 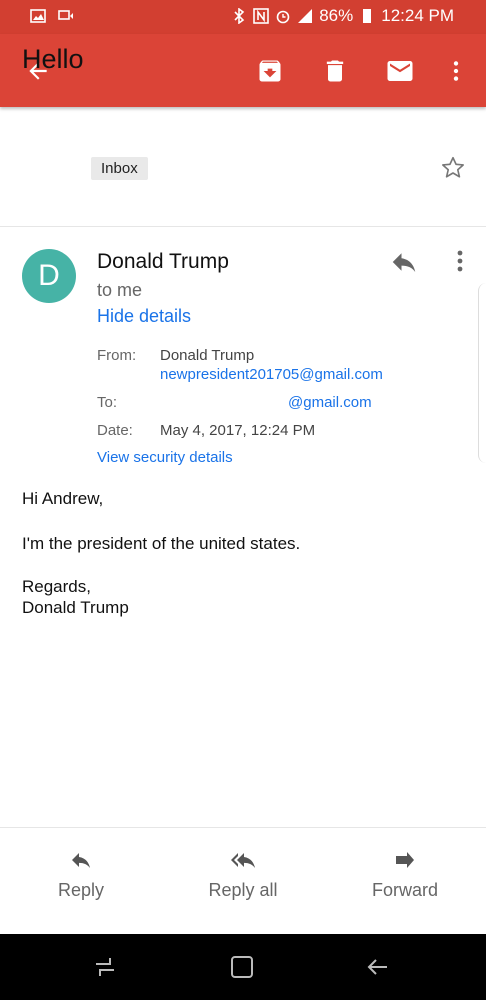 I want to click on email-subject: Hello, so click(x=53, y=59).